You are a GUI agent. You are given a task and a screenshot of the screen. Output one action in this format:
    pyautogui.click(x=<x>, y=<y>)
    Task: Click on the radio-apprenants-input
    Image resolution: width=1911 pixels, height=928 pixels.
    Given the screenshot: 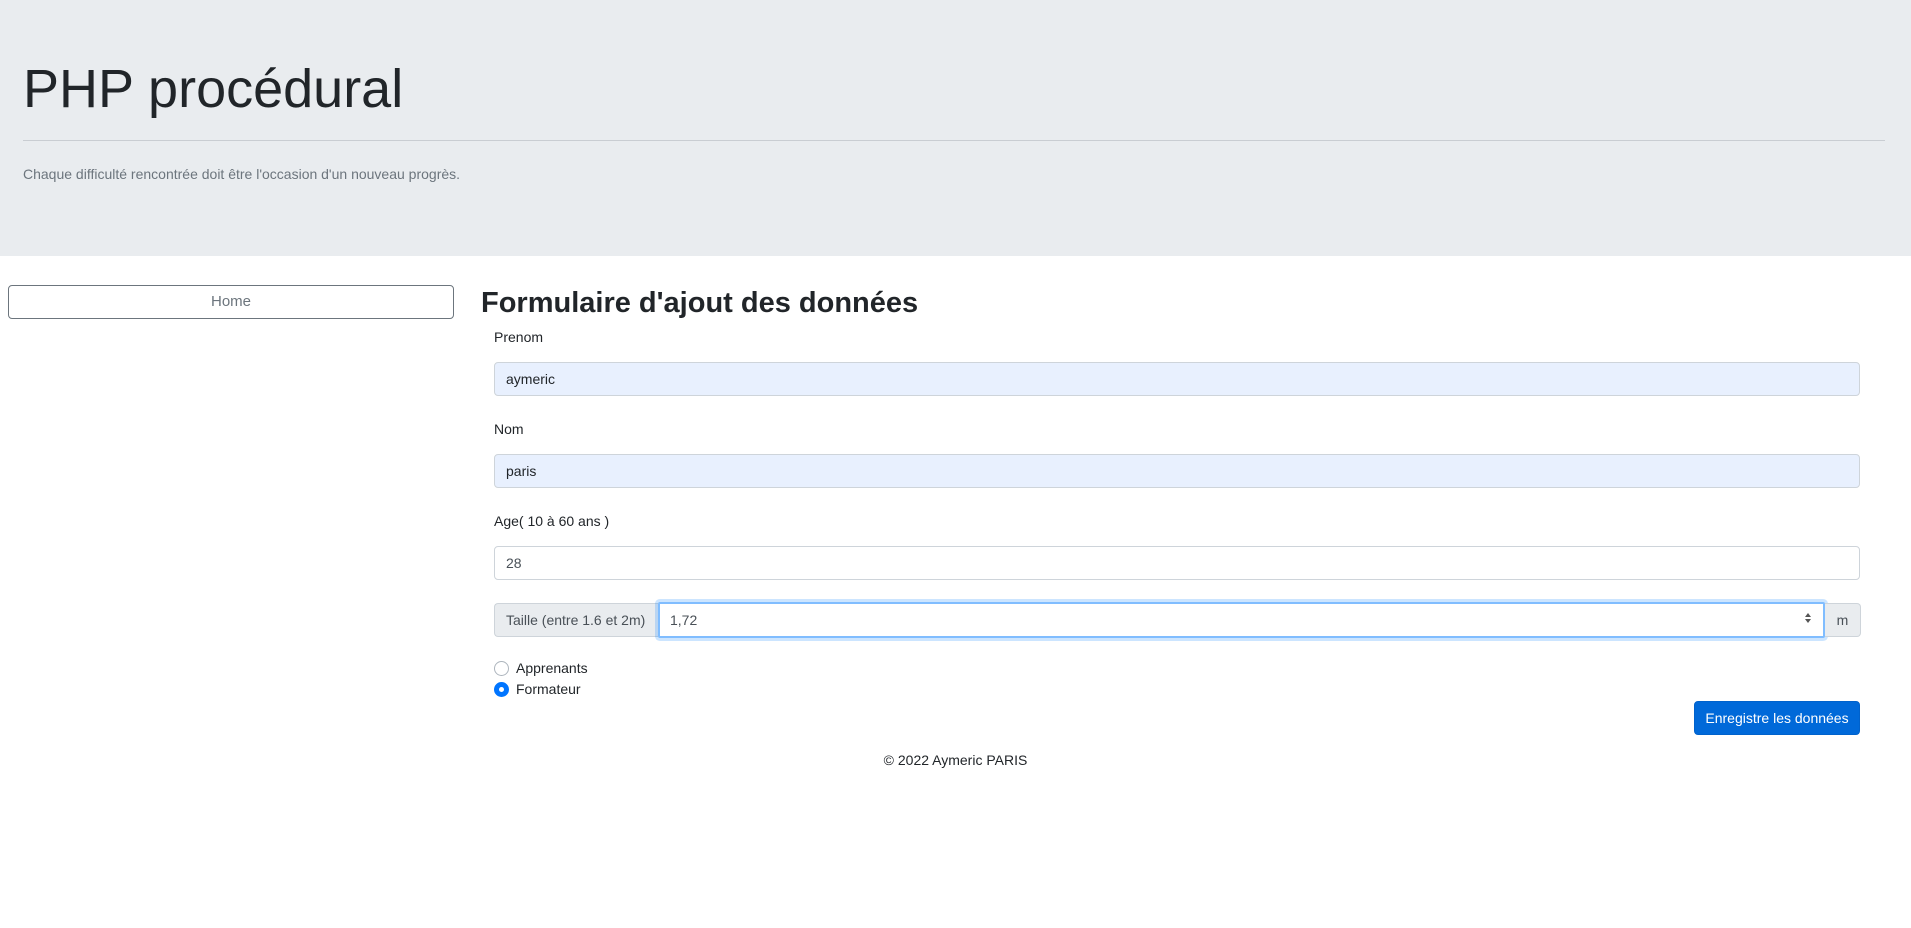 What is the action you would take?
    pyautogui.click(x=501, y=668)
    